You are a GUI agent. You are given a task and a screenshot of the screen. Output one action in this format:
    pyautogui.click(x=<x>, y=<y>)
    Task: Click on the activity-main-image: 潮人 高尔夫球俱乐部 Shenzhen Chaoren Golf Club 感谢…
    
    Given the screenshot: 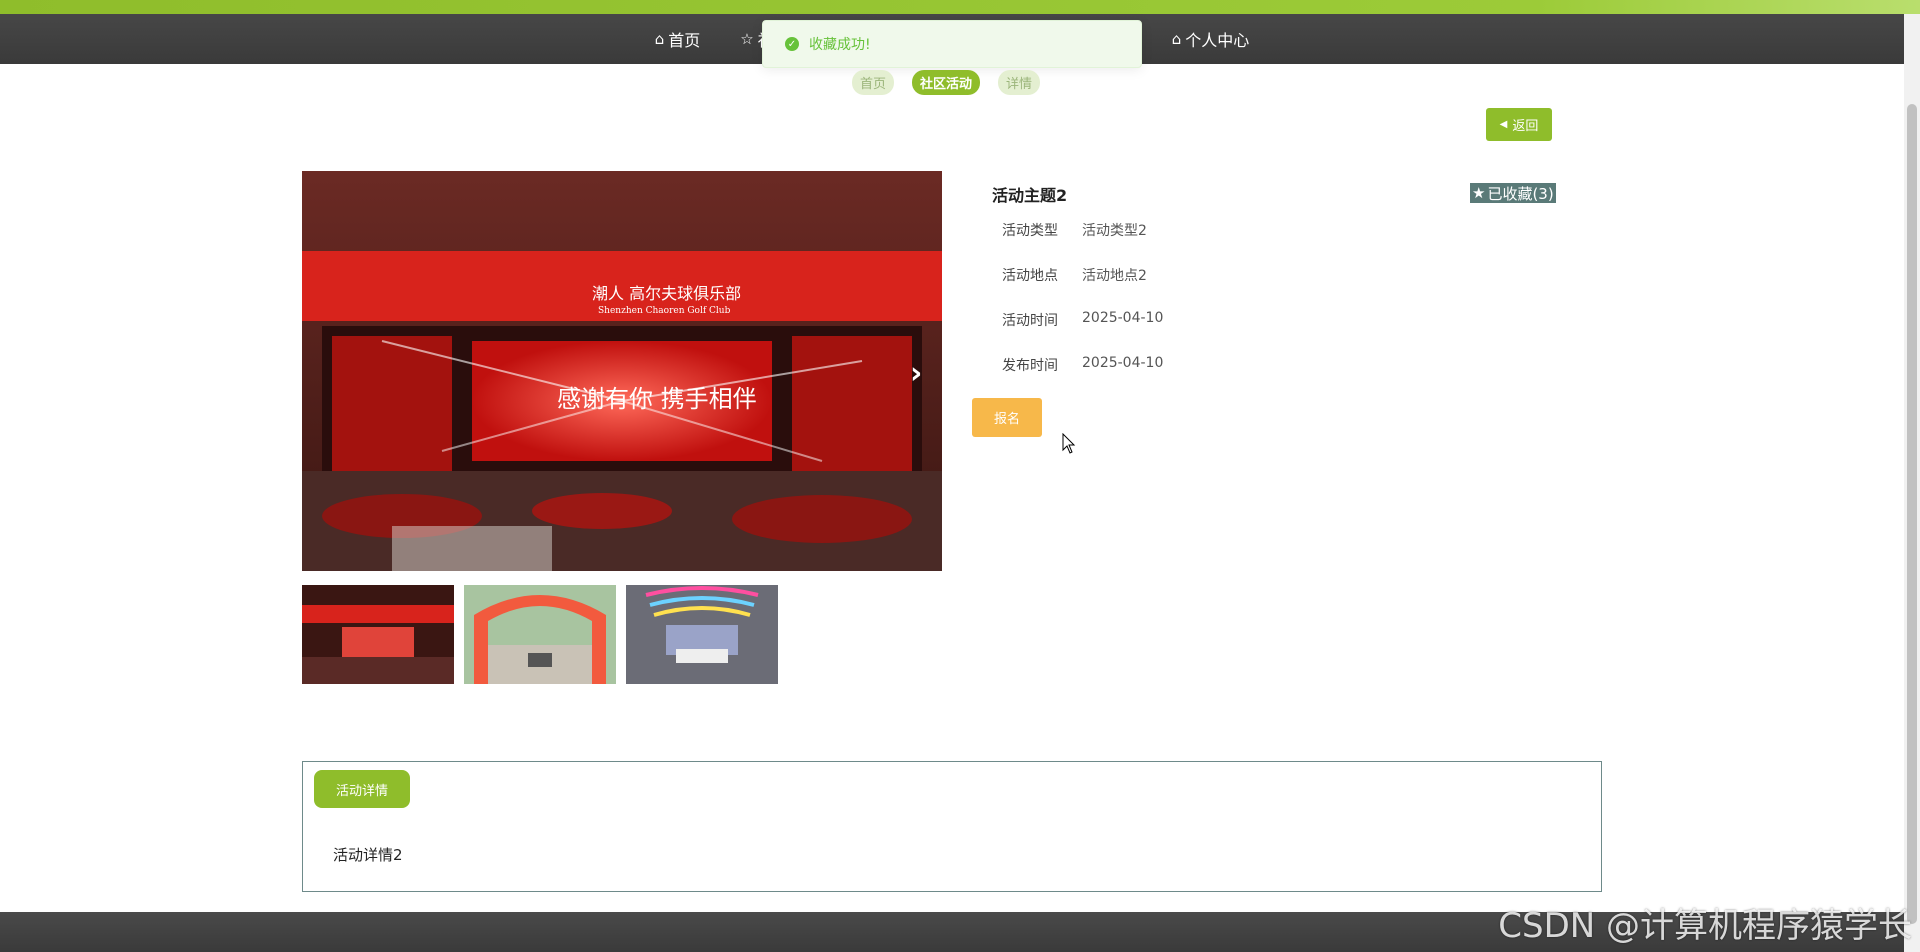 What is the action you would take?
    pyautogui.click(x=622, y=371)
    